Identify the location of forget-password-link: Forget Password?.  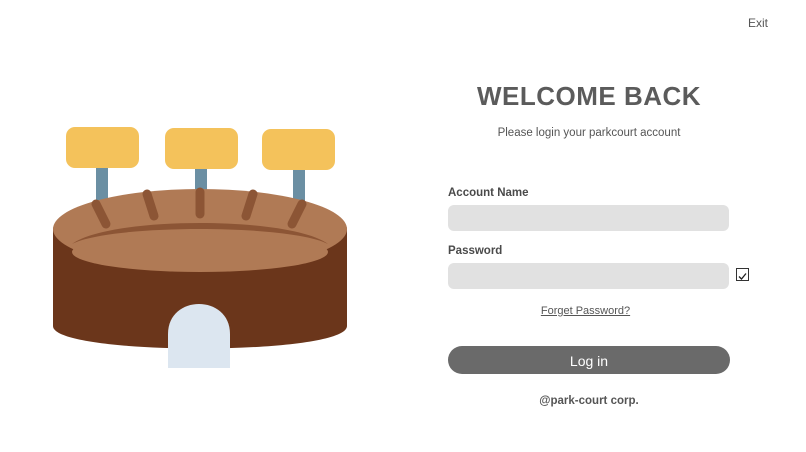
(585, 311).